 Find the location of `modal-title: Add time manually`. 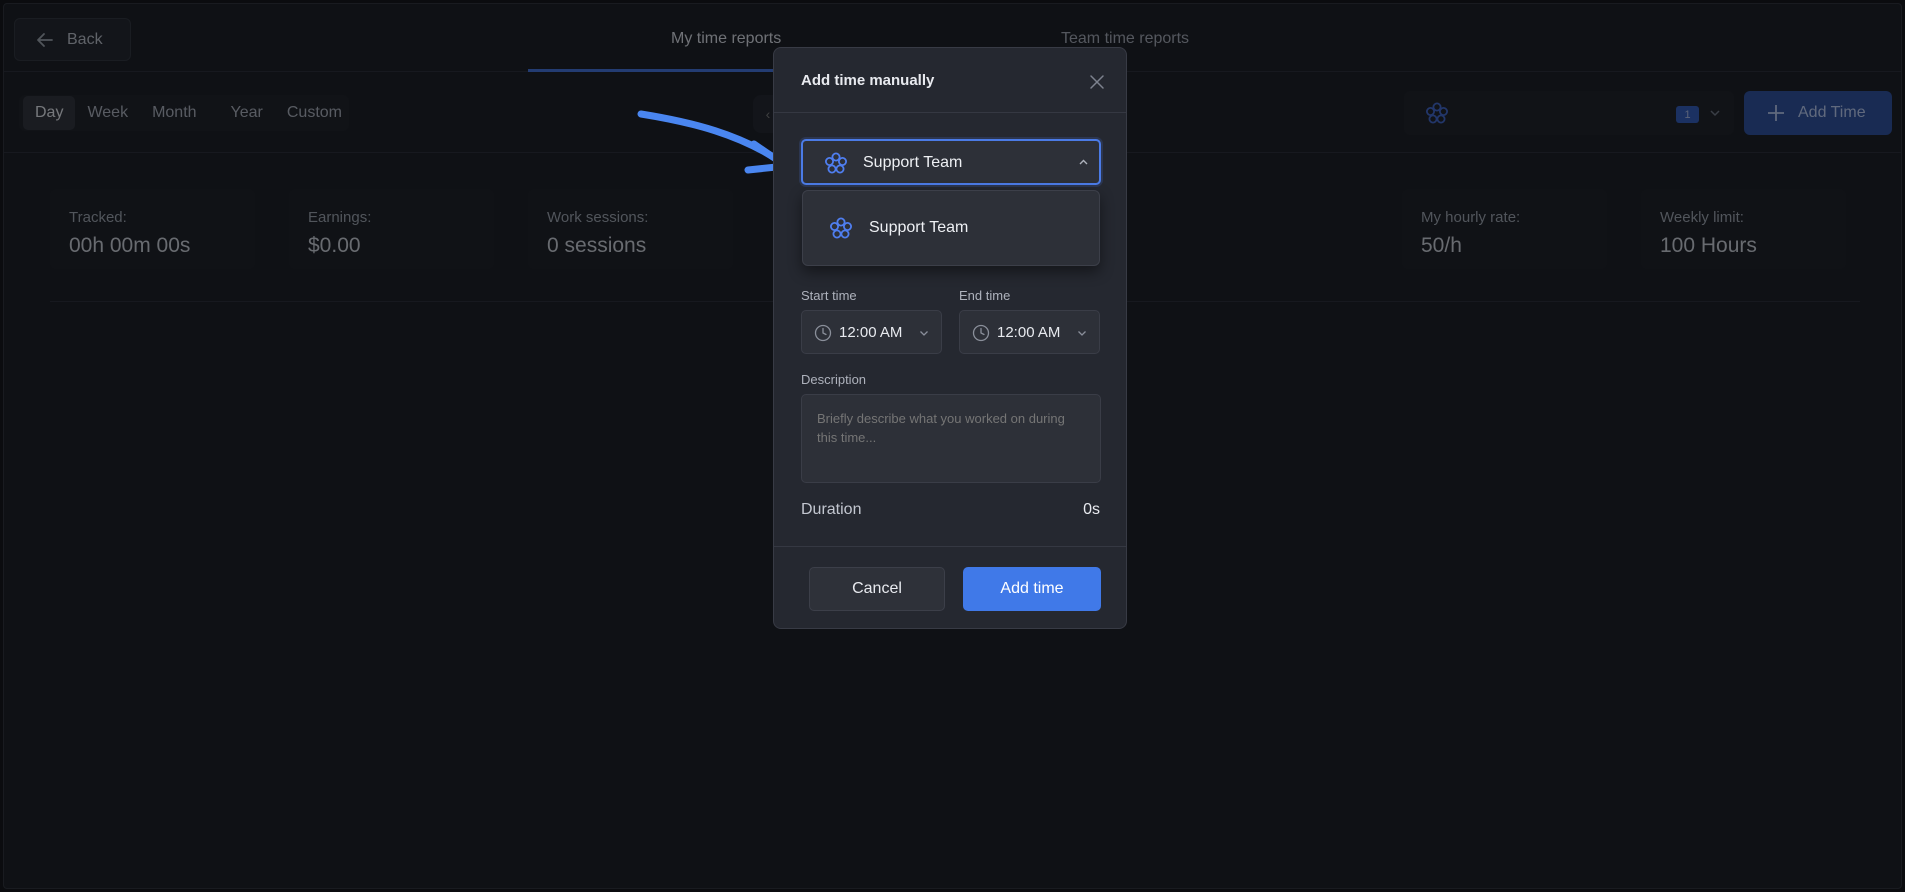

modal-title: Add time manually is located at coordinates (868, 80).